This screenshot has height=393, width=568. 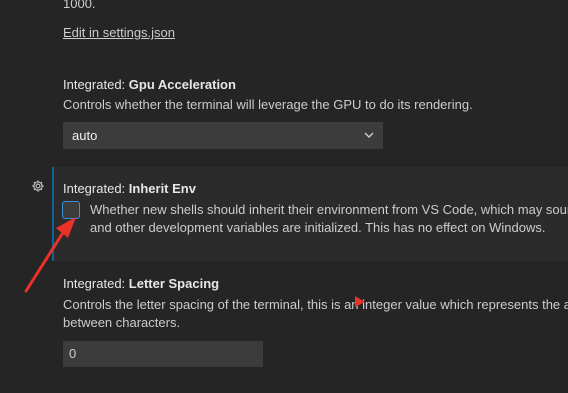 What do you see at coordinates (119, 33) in the screenshot?
I see `edit-in-settings-json-link: Edit in settings.json` at bounding box center [119, 33].